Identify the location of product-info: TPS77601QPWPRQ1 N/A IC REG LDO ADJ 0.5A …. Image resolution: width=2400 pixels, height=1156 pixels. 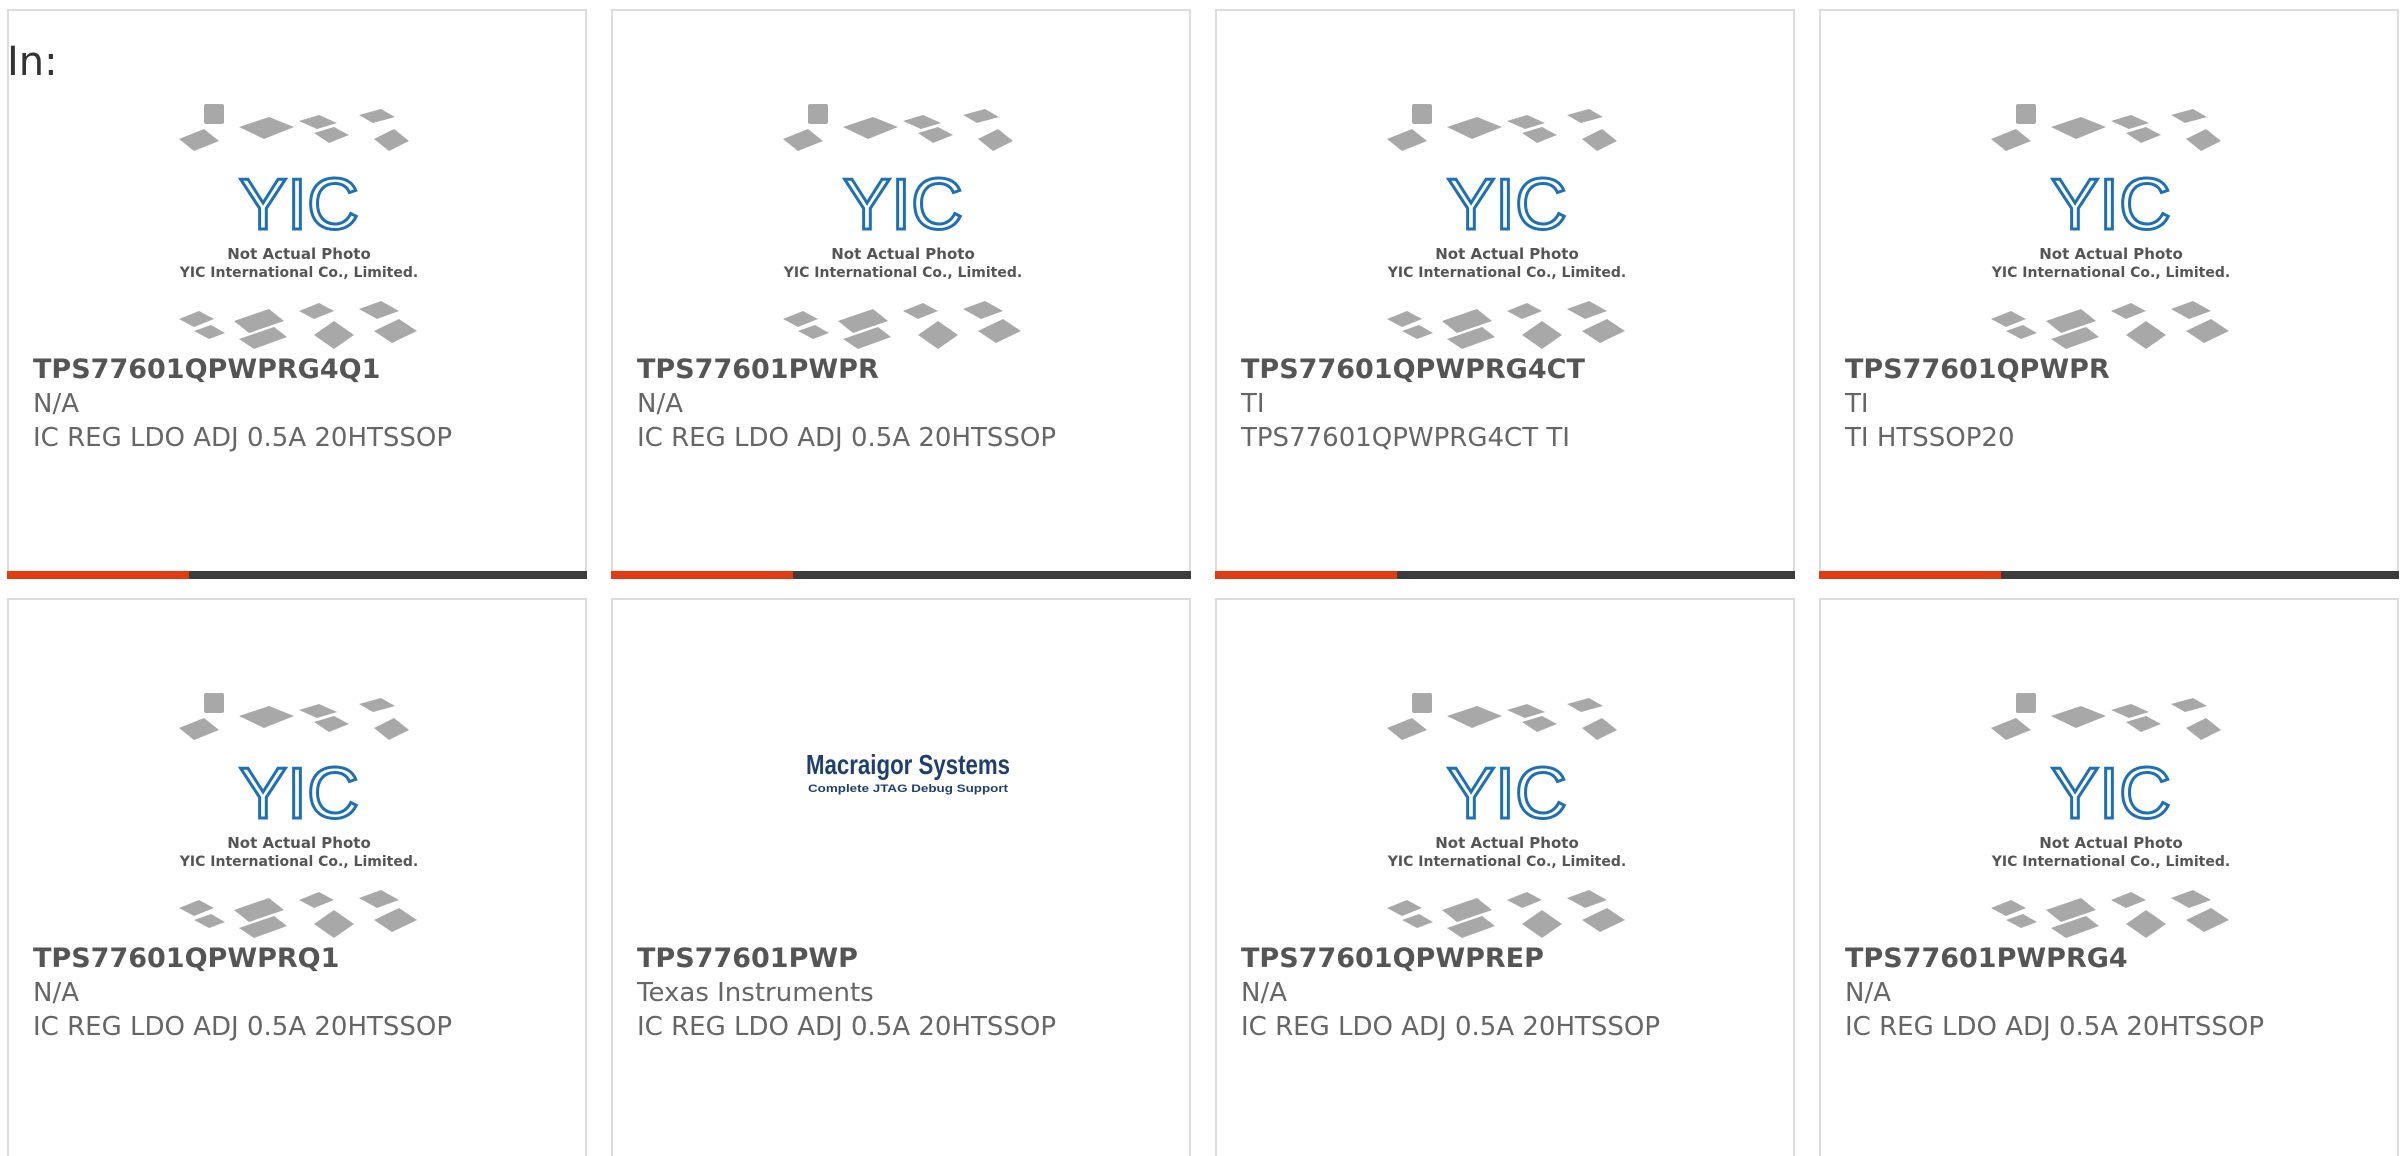
(303, 993).